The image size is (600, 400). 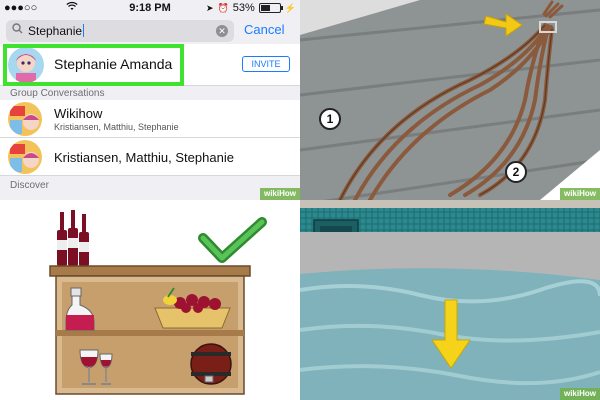 What do you see at coordinates (73, 238) in the screenshot?
I see `wine-bottles` at bounding box center [73, 238].